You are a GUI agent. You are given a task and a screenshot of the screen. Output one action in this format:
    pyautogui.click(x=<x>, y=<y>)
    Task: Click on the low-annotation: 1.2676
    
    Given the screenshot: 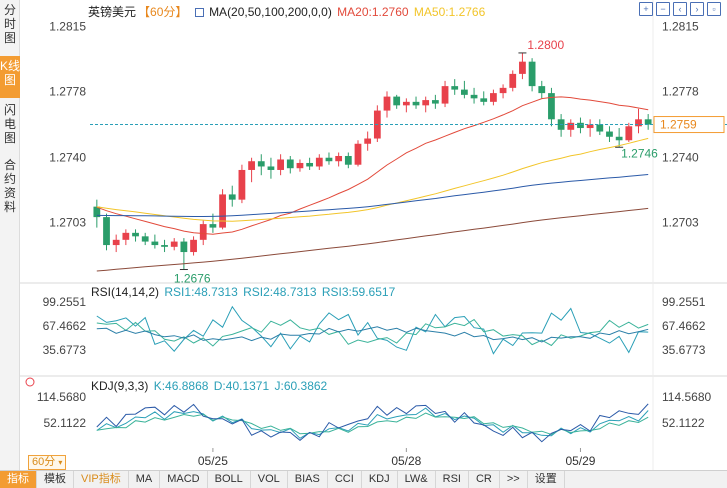 What is the action you would take?
    pyautogui.click(x=192, y=279)
    